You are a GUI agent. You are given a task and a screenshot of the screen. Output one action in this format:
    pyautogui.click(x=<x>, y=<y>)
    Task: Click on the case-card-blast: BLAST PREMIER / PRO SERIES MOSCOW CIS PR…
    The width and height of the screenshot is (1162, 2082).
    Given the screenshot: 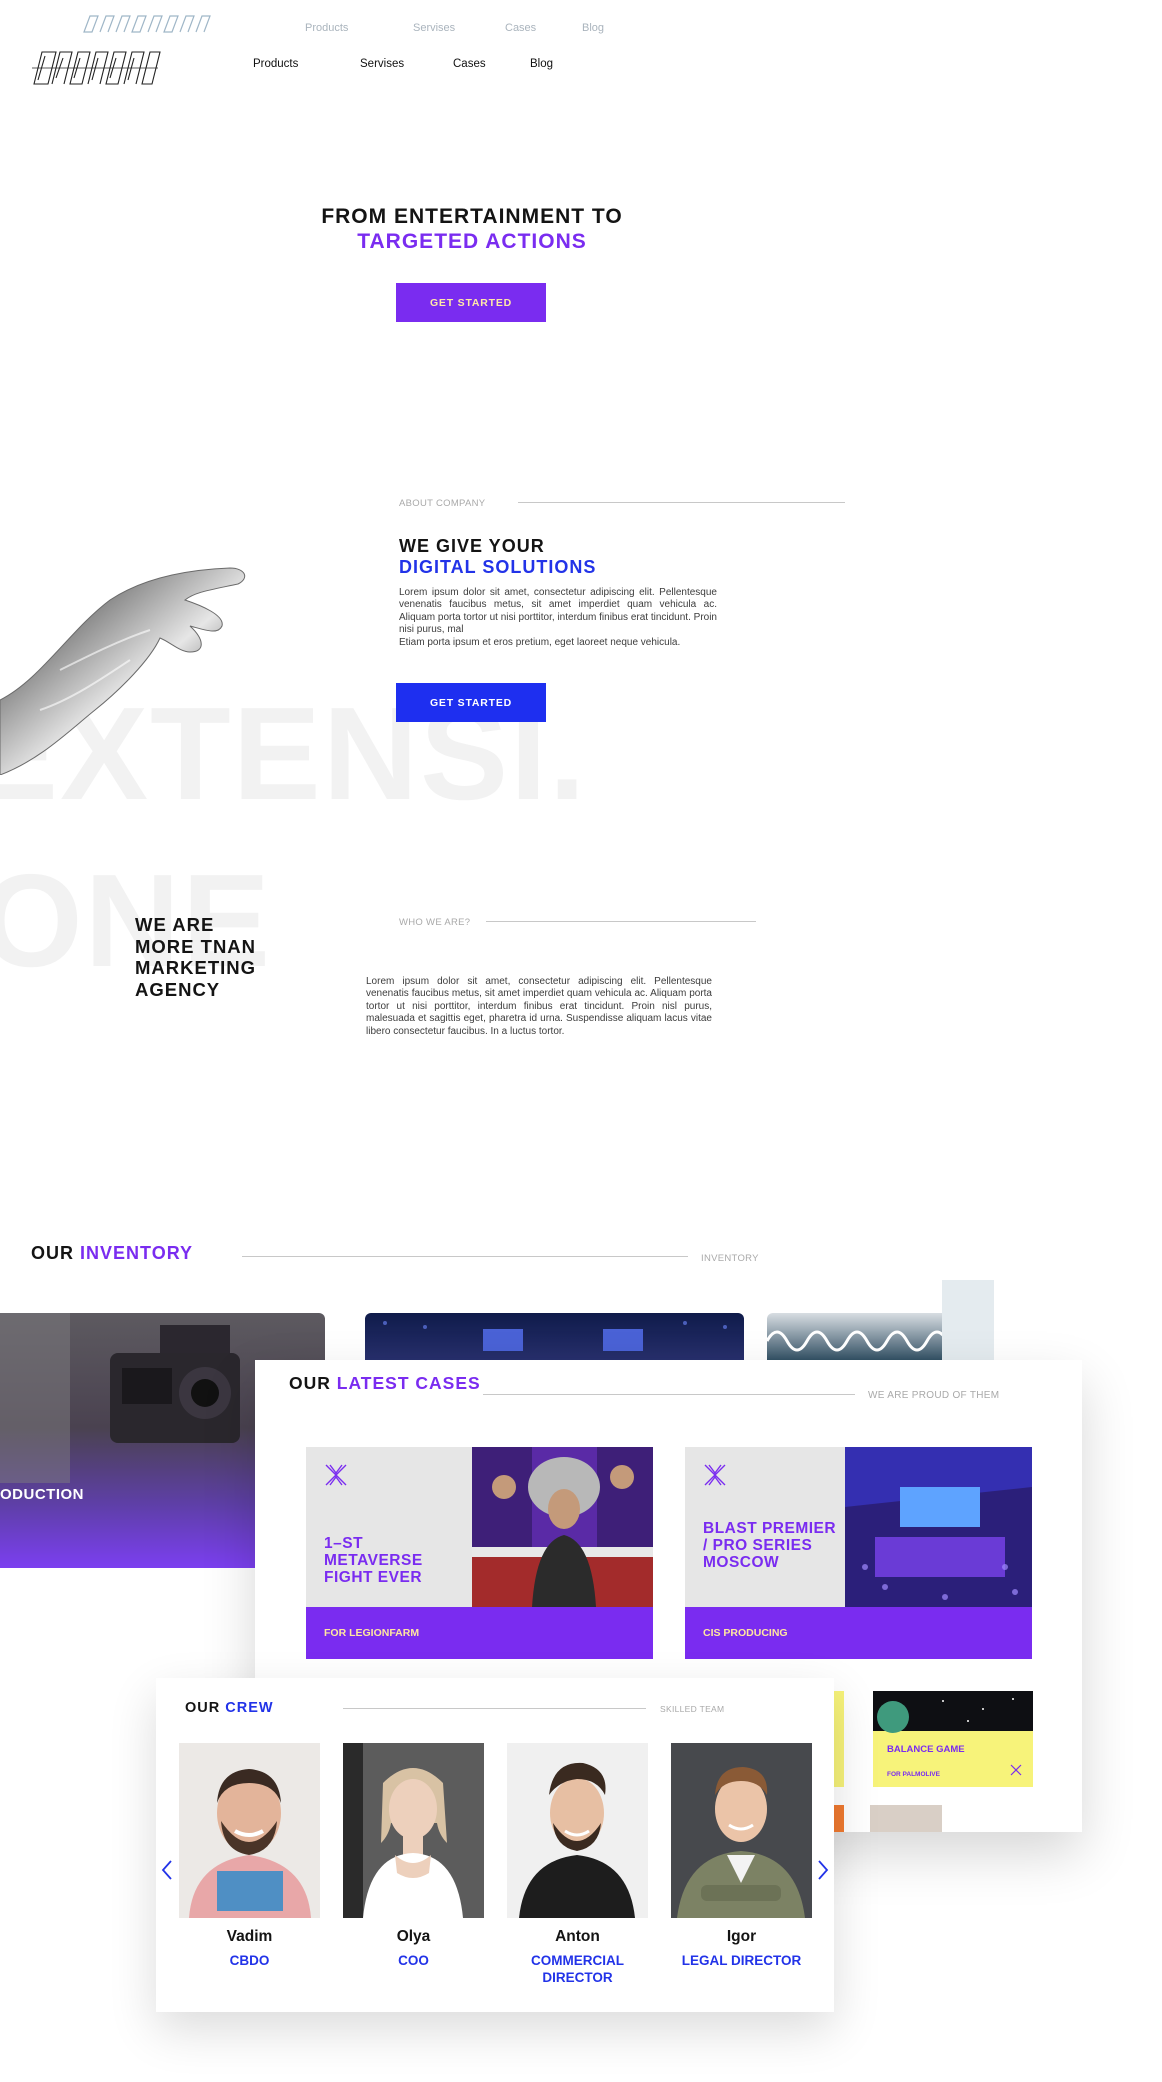 What is the action you would take?
    pyautogui.click(x=858, y=1553)
    